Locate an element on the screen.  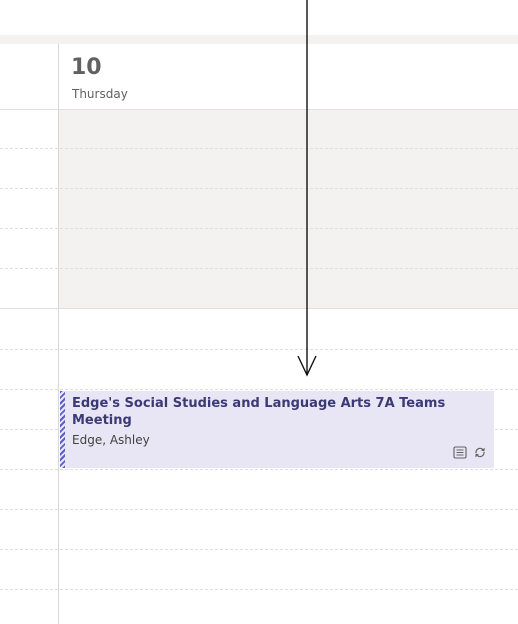
down-arrow-annotation is located at coordinates (307, 188).